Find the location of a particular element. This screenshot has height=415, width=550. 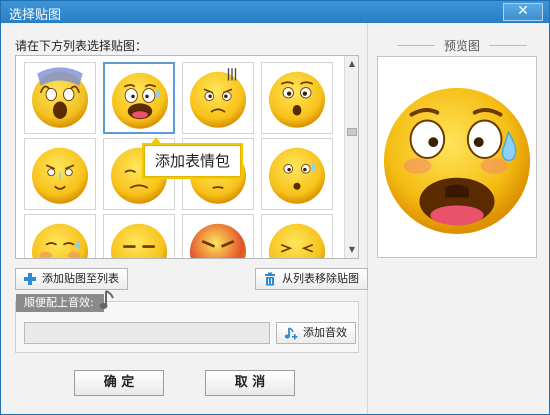

surprised-emoji-icon is located at coordinates (297, 99).